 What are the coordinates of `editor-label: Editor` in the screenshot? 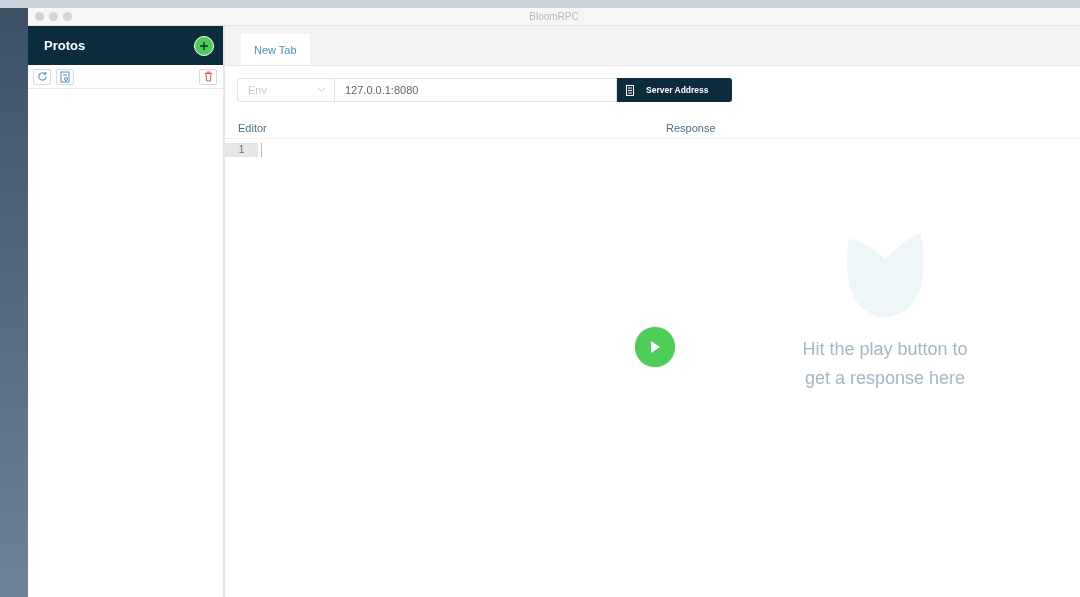 It's located at (252, 128).